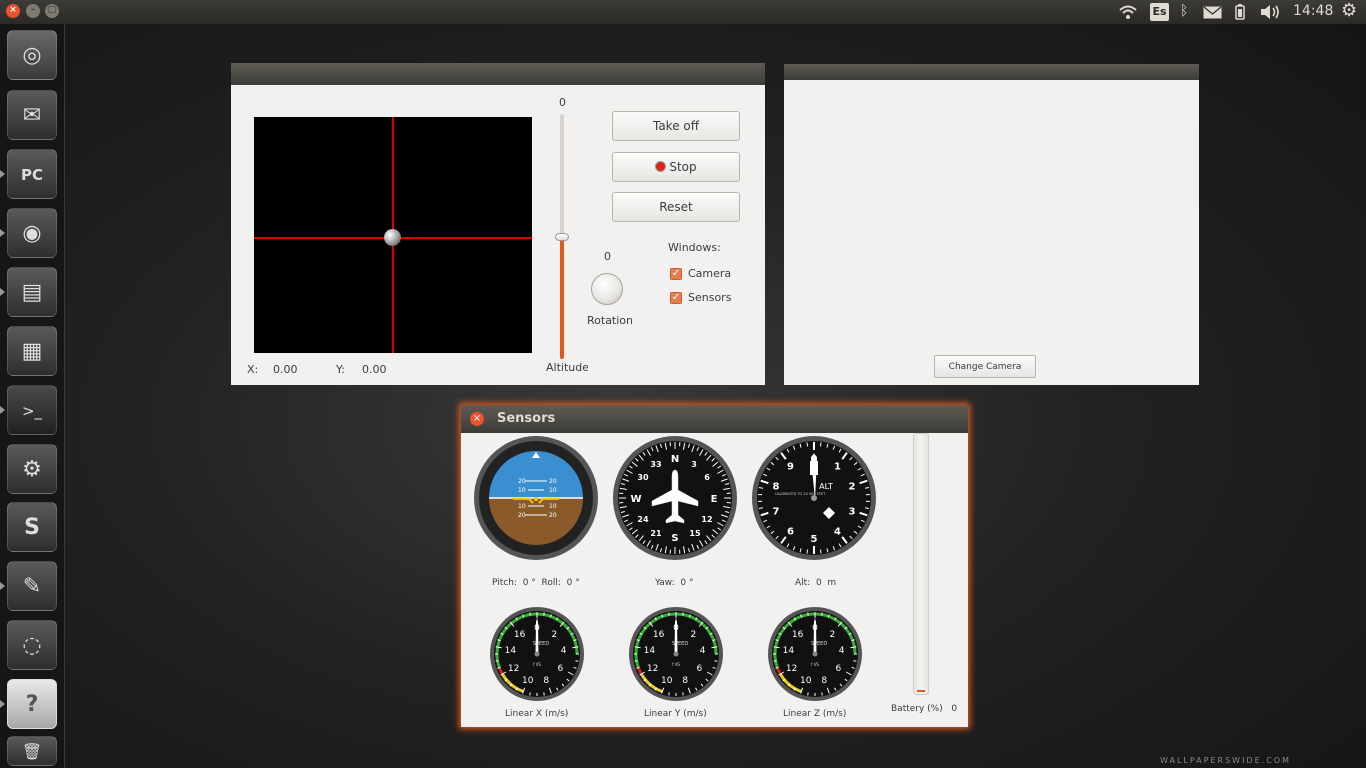  I want to click on linear-z-gauge: 0246810121416SPEEDf VS, so click(815, 654).